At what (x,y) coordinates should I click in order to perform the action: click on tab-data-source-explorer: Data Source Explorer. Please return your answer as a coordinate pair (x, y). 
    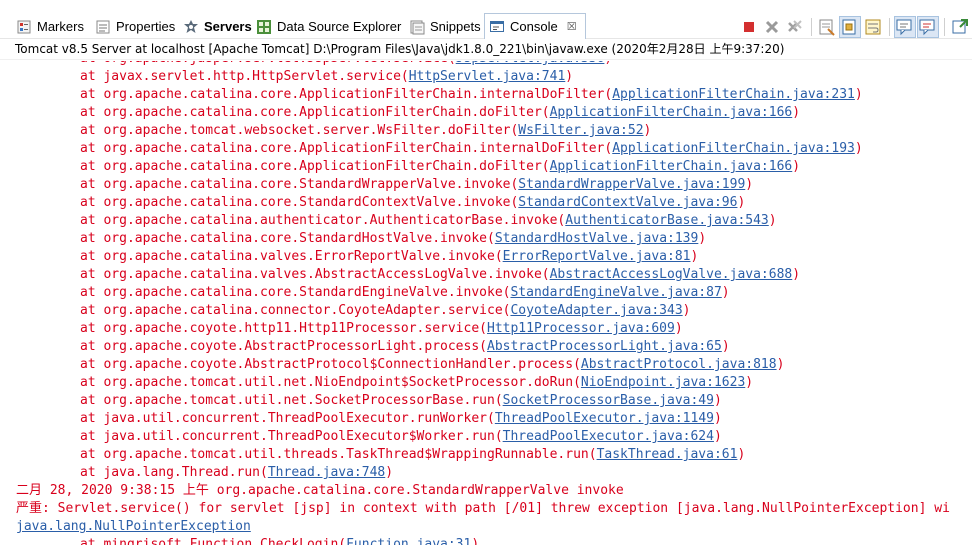
    Looking at the image, I should click on (328, 26).